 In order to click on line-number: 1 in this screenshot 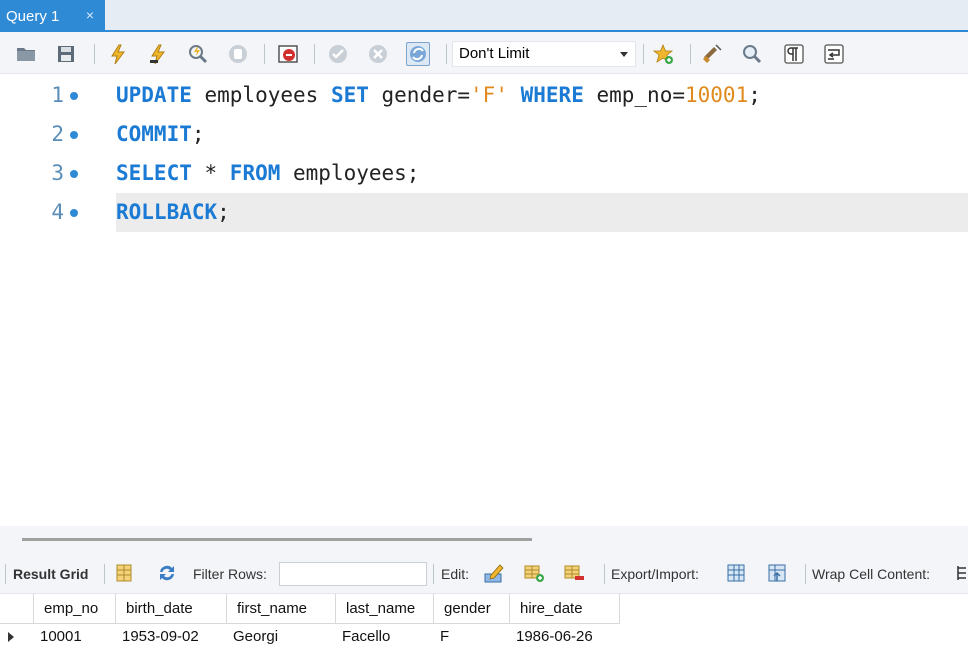, I will do `click(57, 95)`.